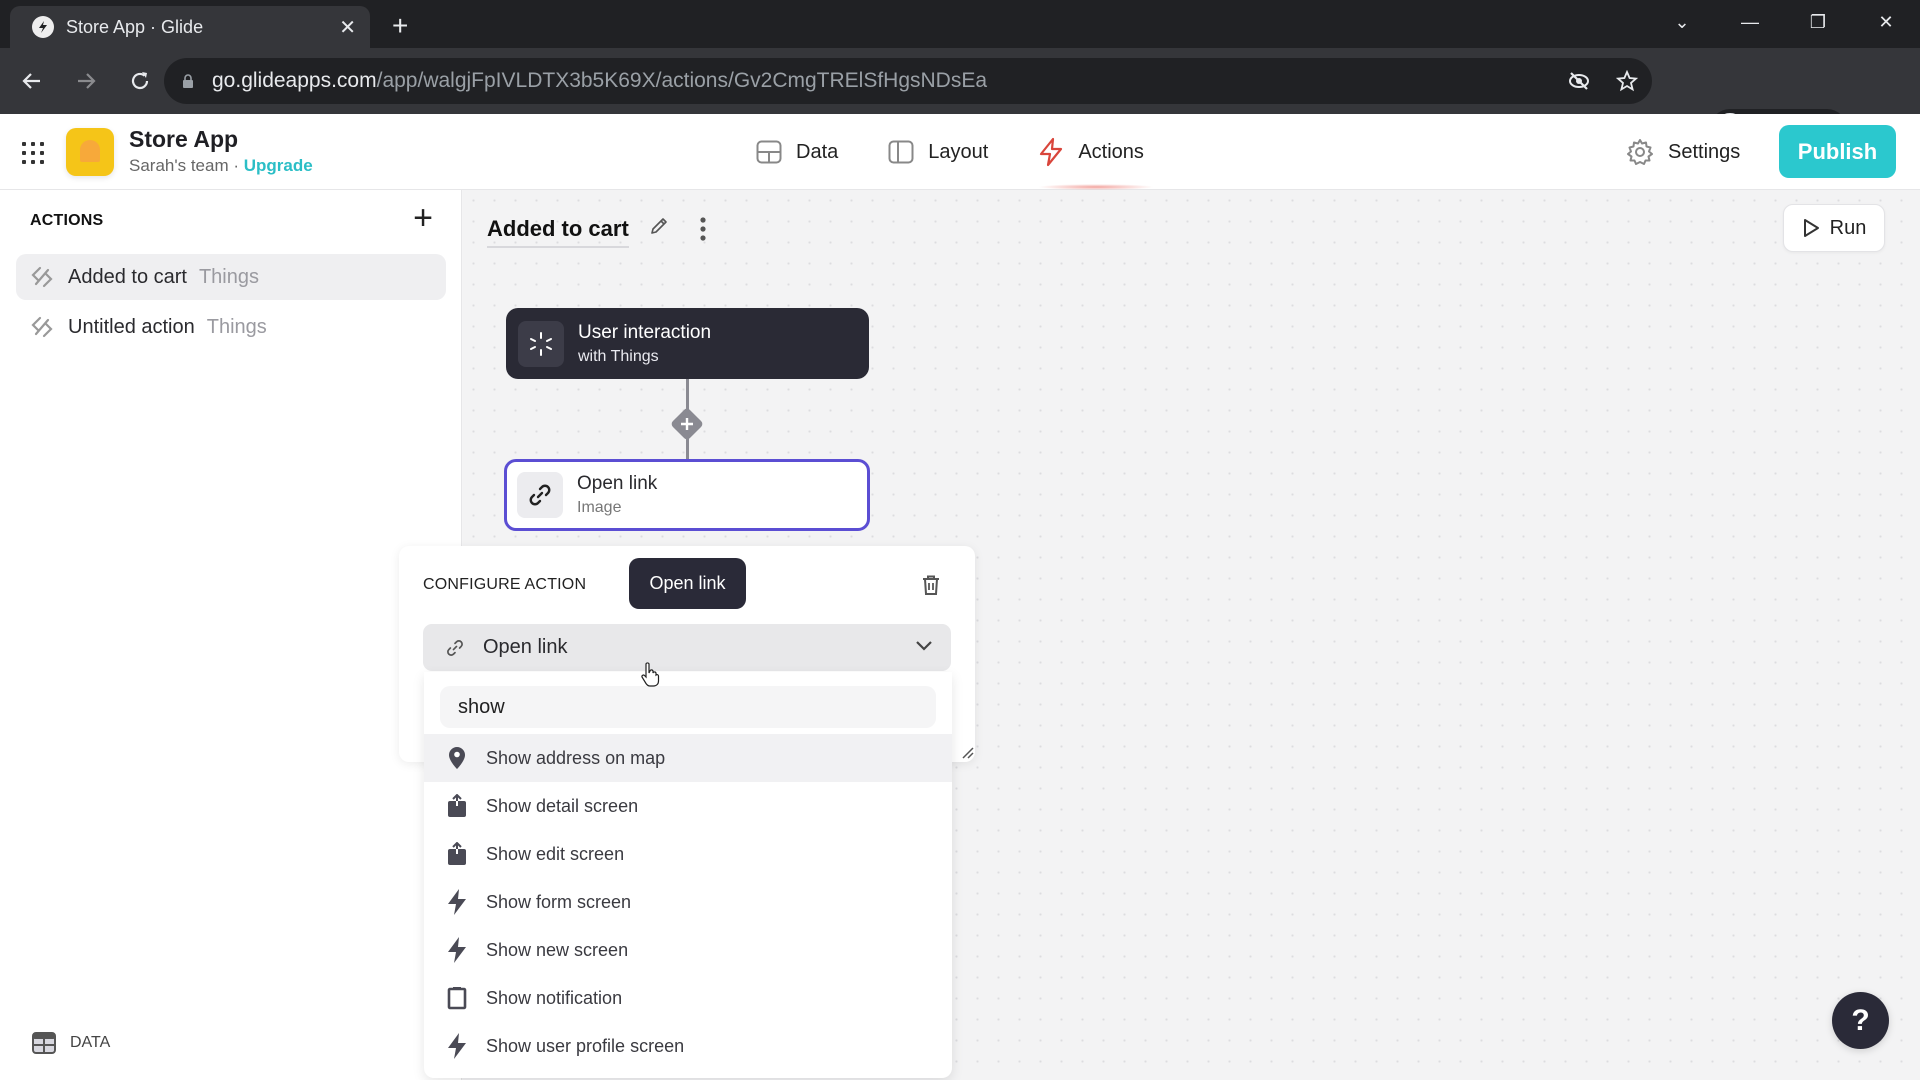 The image size is (1920, 1080). I want to click on new-tab-button: +, so click(400, 26).